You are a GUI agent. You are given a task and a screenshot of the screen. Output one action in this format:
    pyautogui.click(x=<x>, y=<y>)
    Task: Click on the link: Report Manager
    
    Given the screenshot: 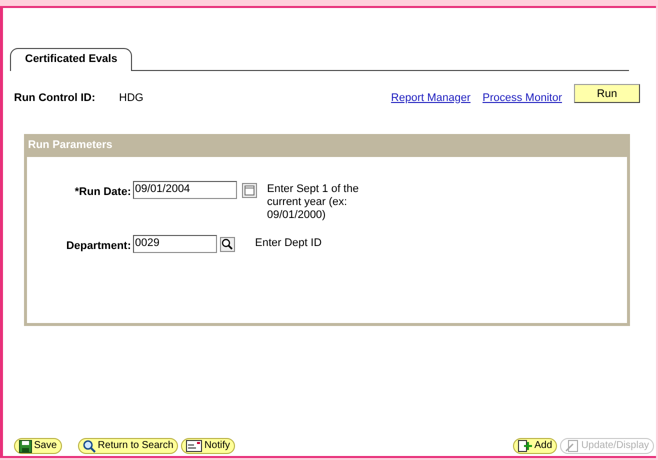 What is the action you would take?
    pyautogui.click(x=431, y=98)
    